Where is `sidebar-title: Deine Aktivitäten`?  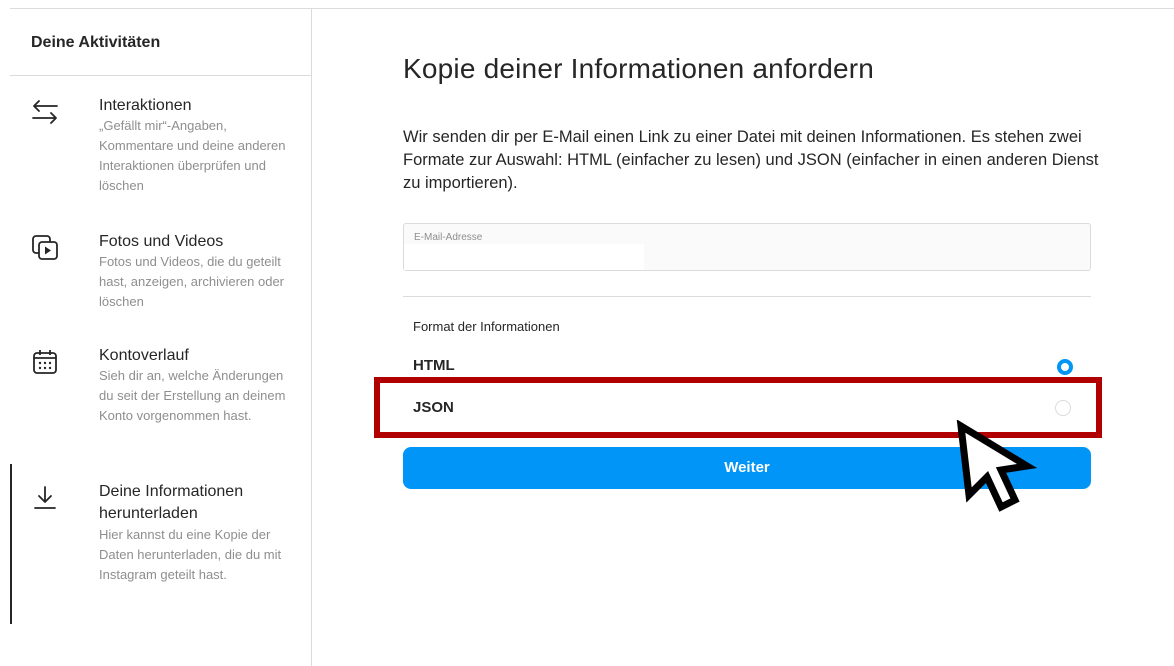 sidebar-title: Deine Aktivitäten is located at coordinates (160, 42).